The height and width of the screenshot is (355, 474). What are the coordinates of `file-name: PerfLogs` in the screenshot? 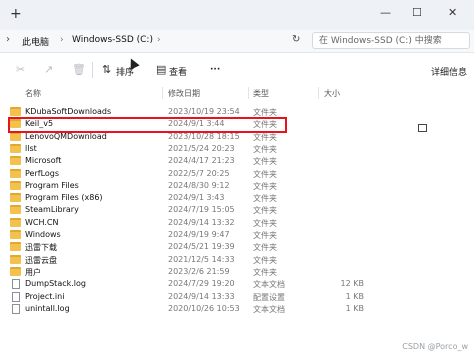 It's located at (42, 173).